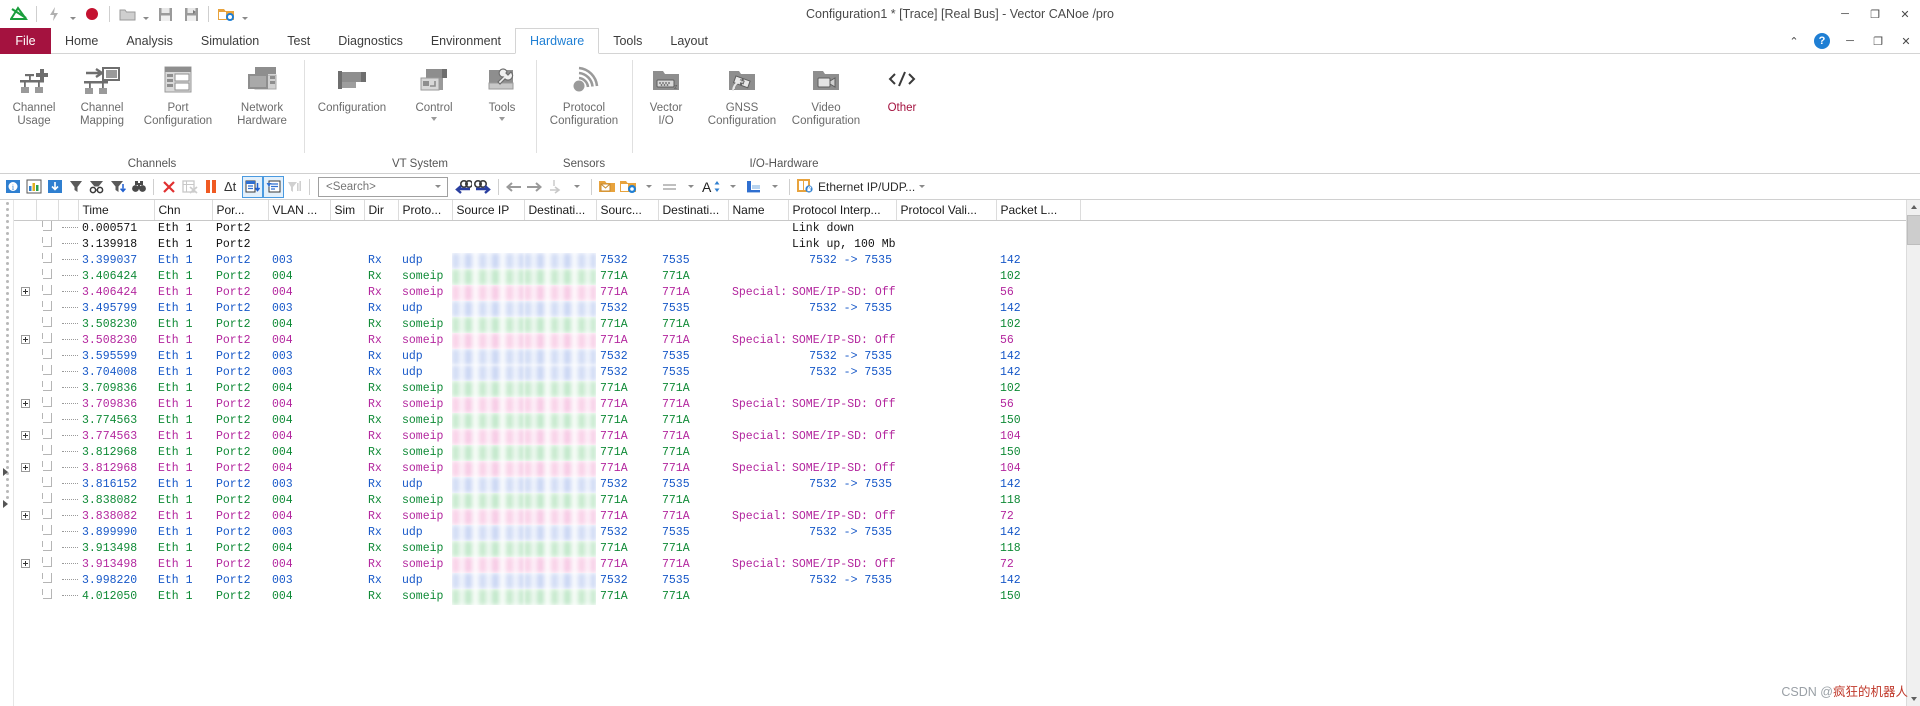  Describe the element at coordinates (178, 93) in the screenshot. I see `ribbon-button-port-configuration: Port Configuration` at that location.